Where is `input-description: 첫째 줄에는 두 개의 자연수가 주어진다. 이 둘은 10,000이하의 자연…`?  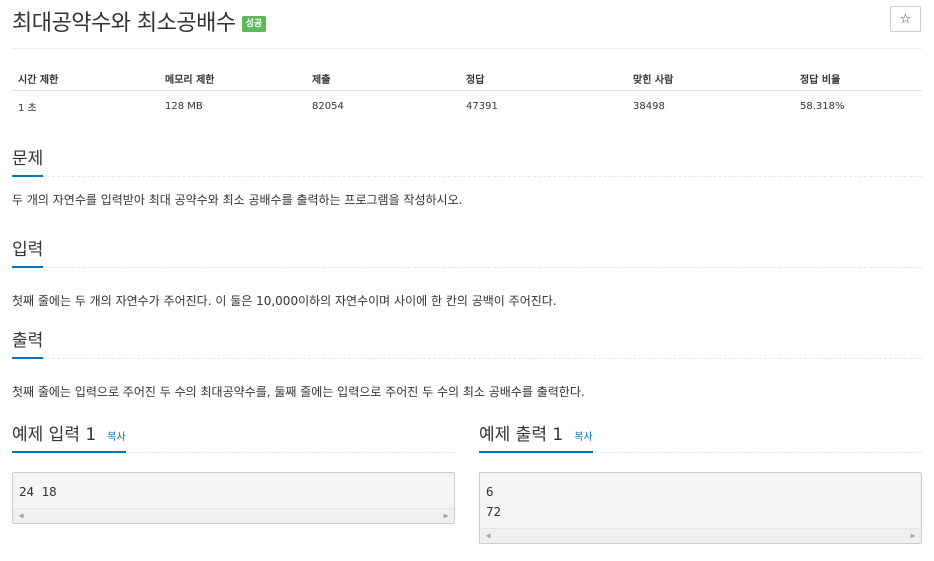
input-description: 첫째 줄에는 두 개의 자연수가 주어진다. 이 둘은 10,000이하의 자연… is located at coordinates (284, 301).